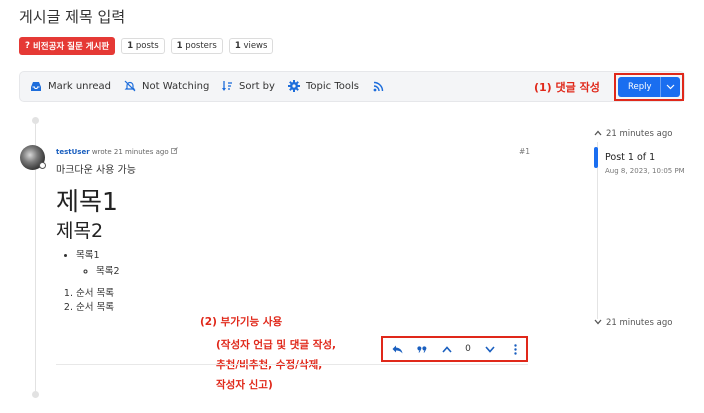 The height and width of the screenshot is (413, 704). Describe the element at coordinates (176, 86) in the screenshot. I see `watching-label: Not Watching` at that location.